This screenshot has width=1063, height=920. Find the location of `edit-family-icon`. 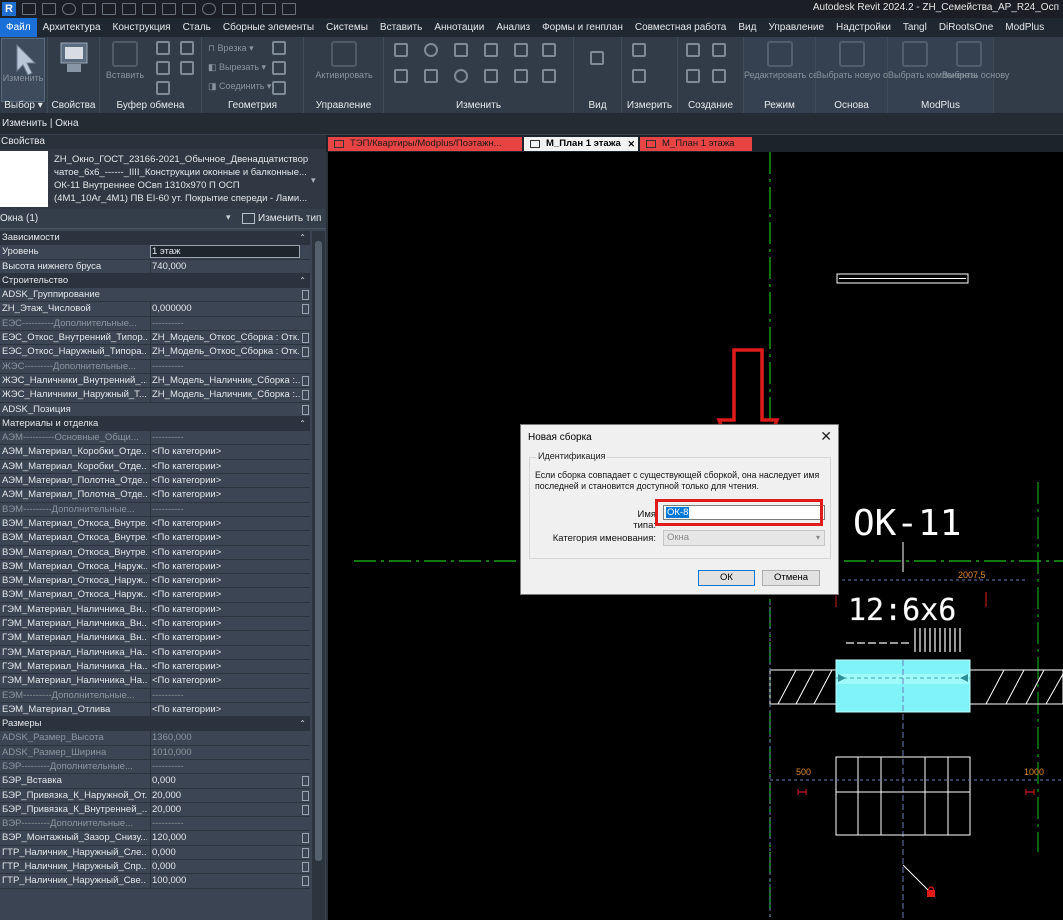

edit-family-icon is located at coordinates (780, 54).